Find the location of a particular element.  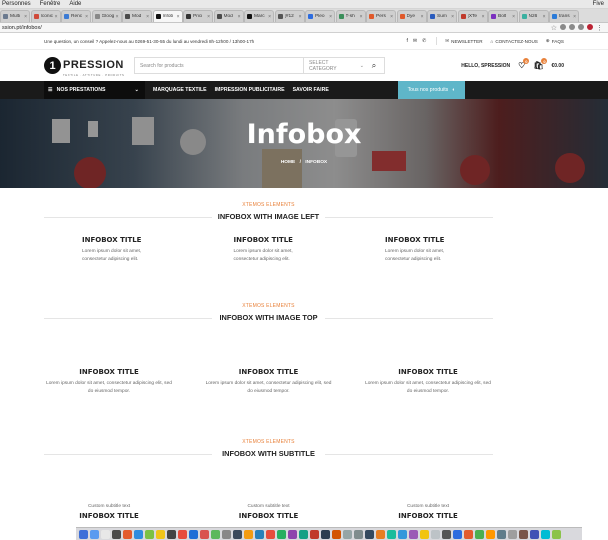

nav-item-savoir-faire: SAVOIR FAIRE is located at coordinates (311, 90).